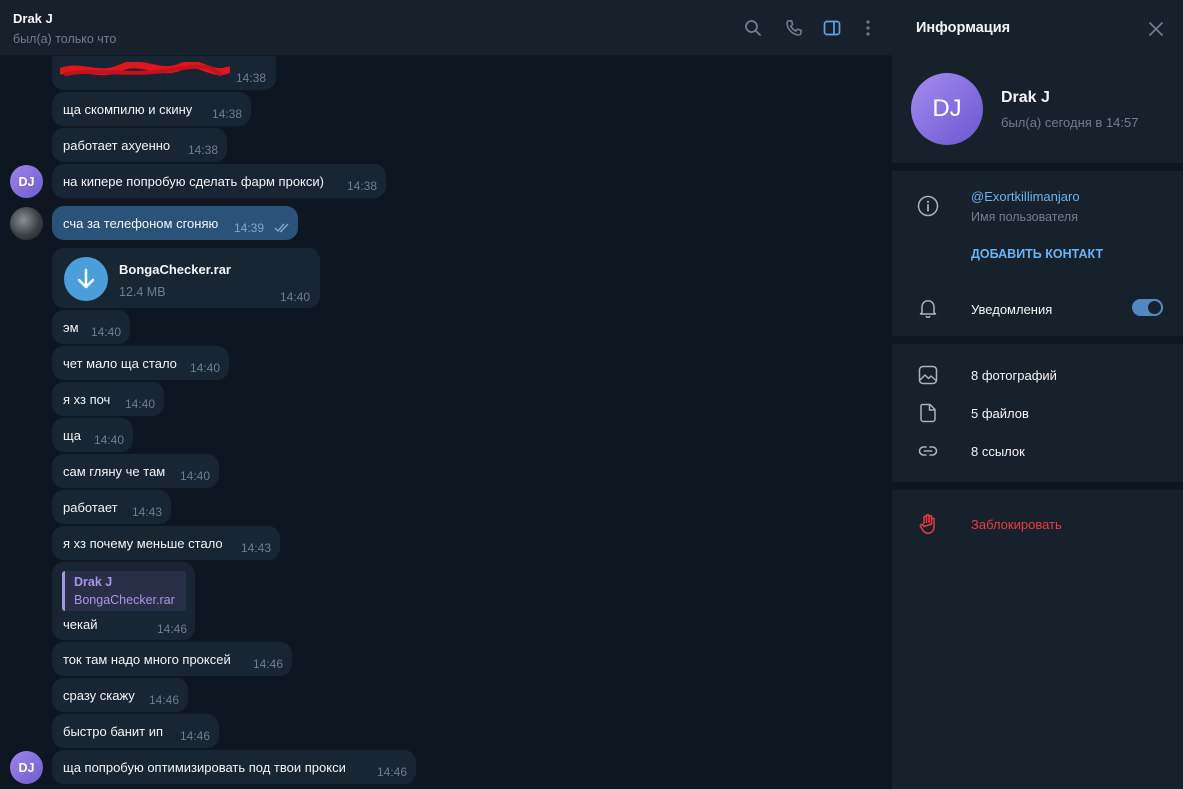 The width and height of the screenshot is (1183, 789). Describe the element at coordinates (90, 507) in the screenshot. I see `message-text: работает` at that location.